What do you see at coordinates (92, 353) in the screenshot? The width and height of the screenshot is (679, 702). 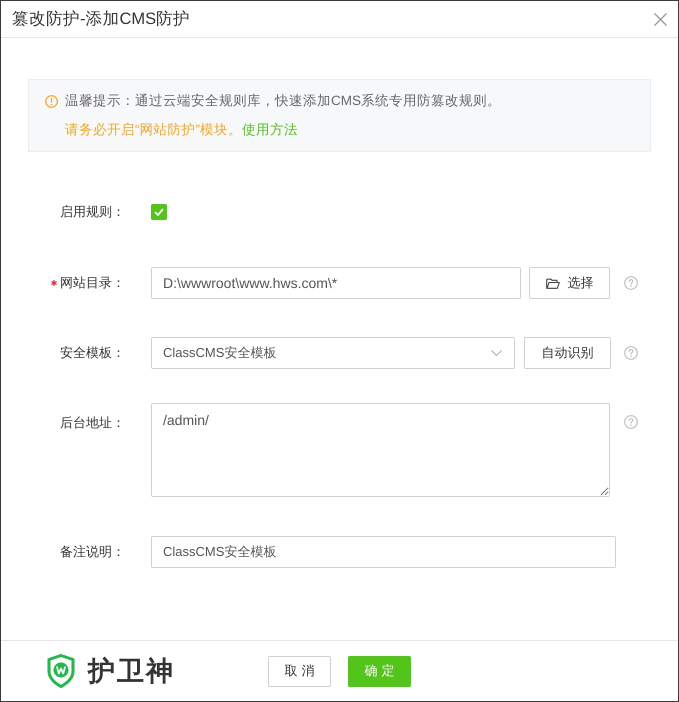 I see `field-label: 安全模板：` at bounding box center [92, 353].